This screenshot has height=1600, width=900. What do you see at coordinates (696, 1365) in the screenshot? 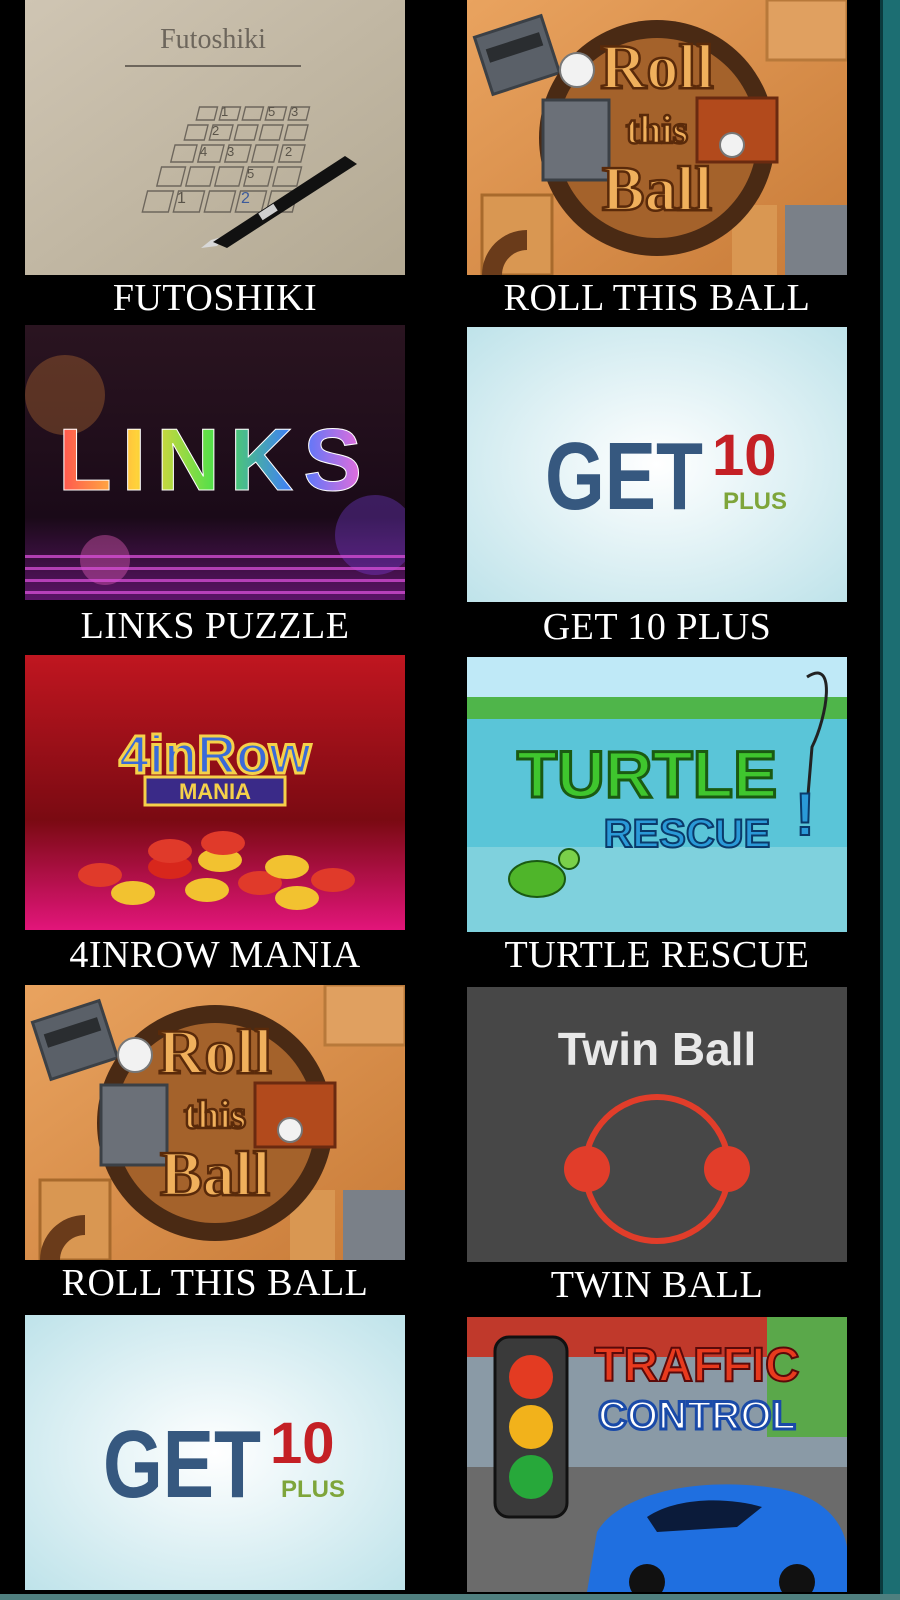
I see `svg-text: TRAFFIC` at bounding box center [696, 1365].